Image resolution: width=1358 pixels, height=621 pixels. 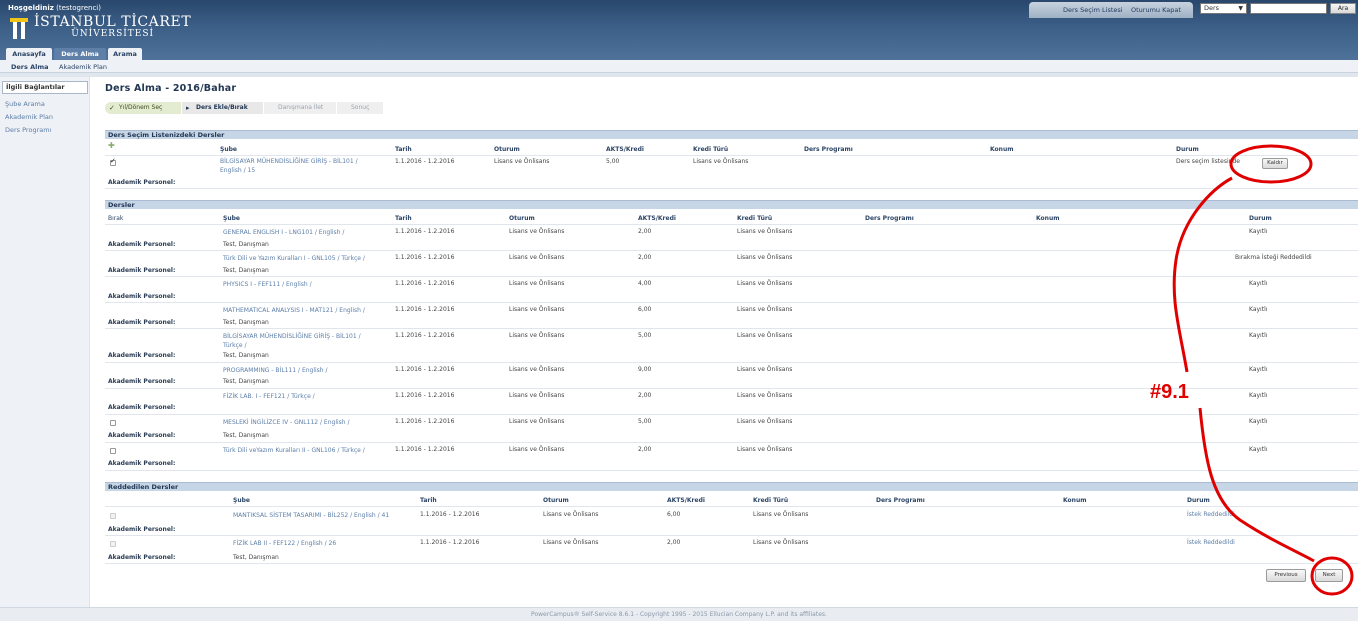 What do you see at coordinates (28, 130) in the screenshot?
I see `sidebar-item-course-schedule: Ders Programı` at bounding box center [28, 130].